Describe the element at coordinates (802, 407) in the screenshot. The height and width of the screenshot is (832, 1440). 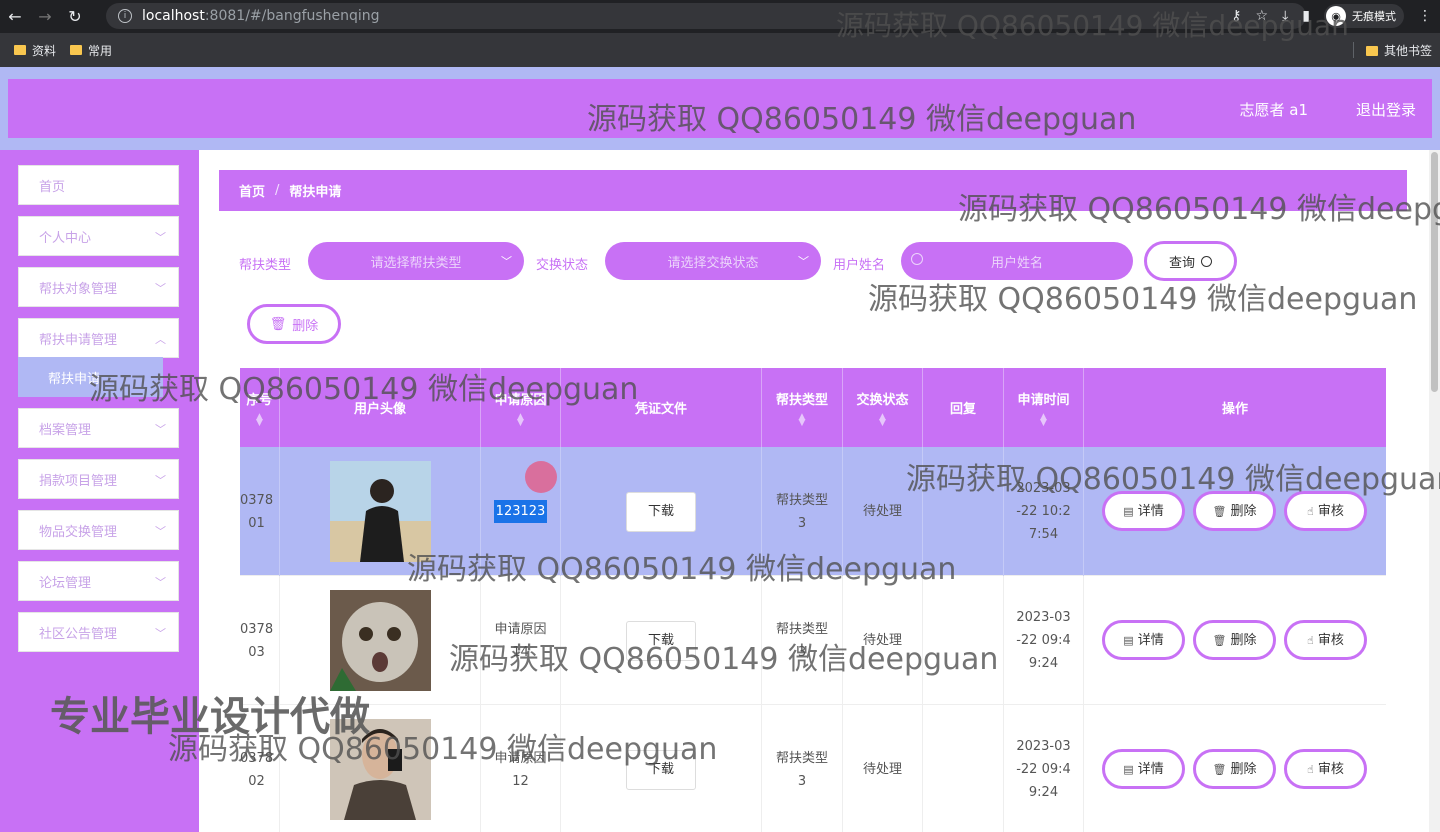
I see `col-header-type: 帮扶类型 ▲ ▼` at that location.